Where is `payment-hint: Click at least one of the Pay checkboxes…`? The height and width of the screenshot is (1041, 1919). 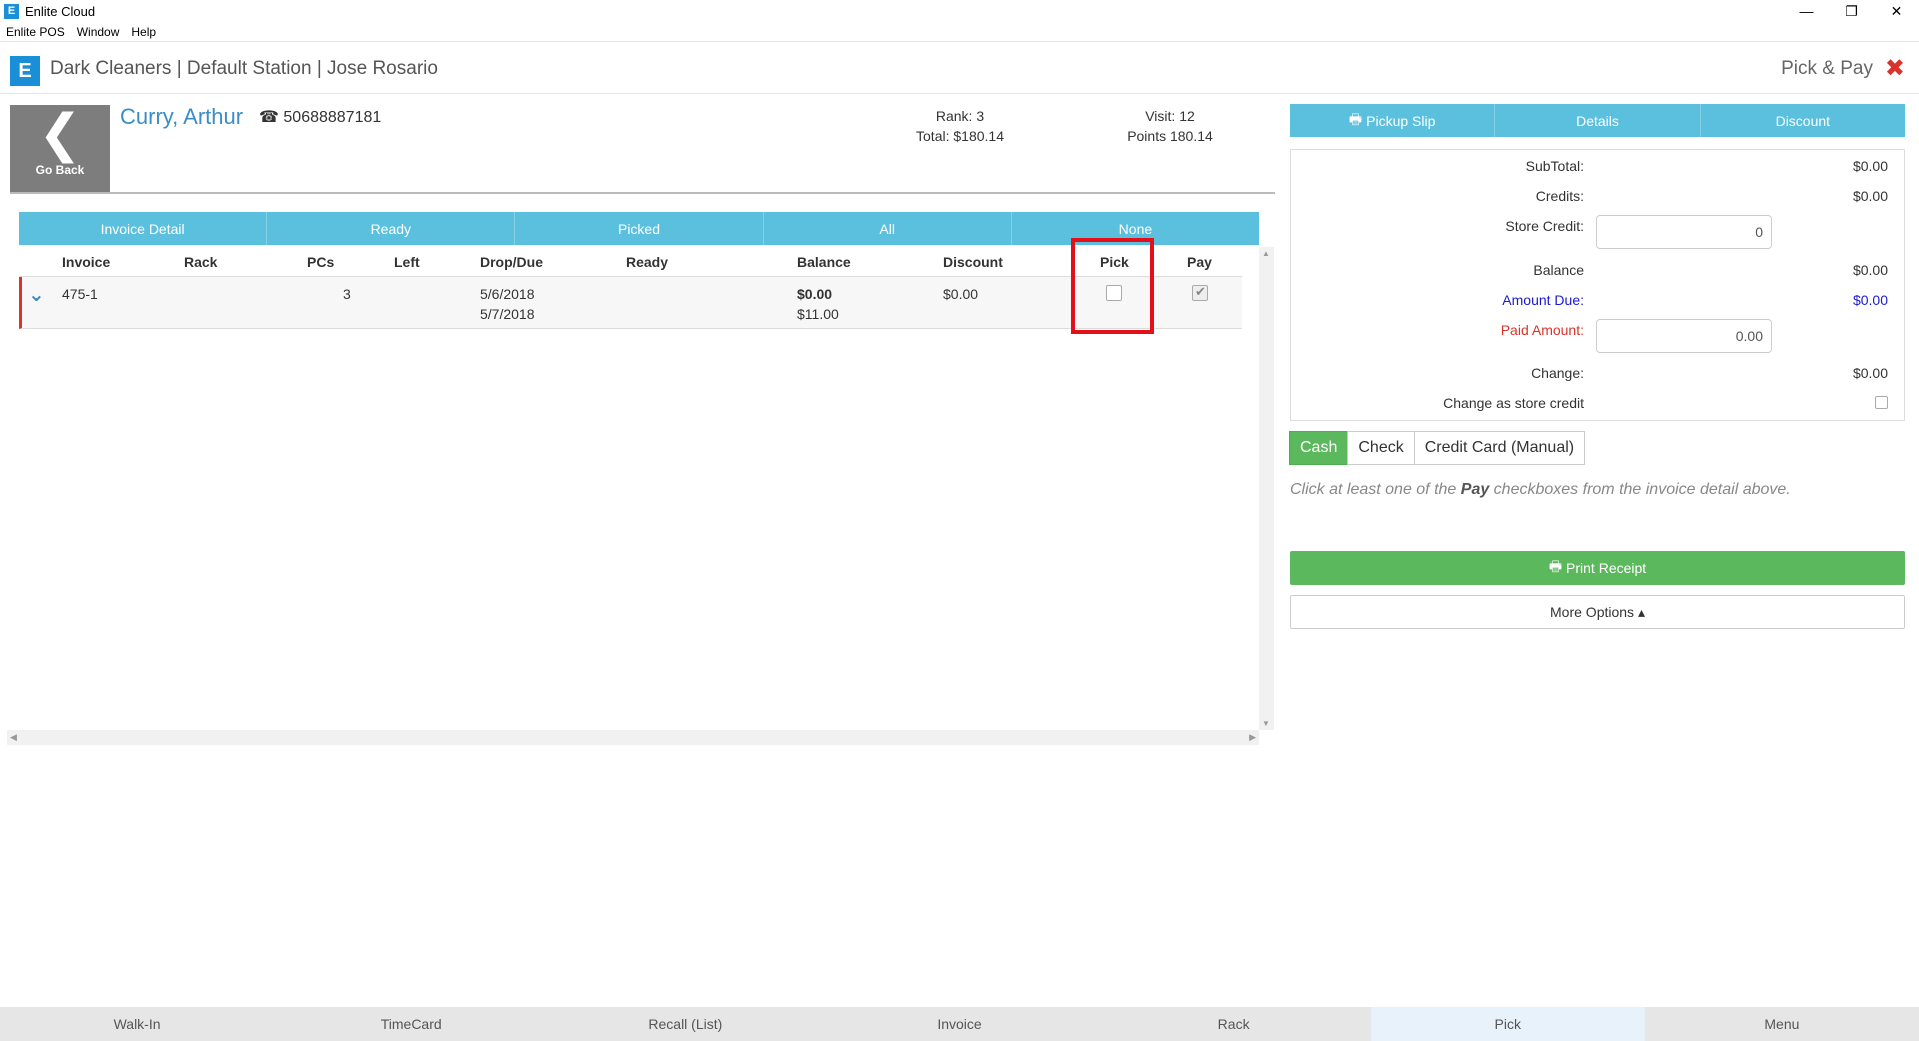
payment-hint: Click at least one of the Pay checkboxes… is located at coordinates (1540, 490).